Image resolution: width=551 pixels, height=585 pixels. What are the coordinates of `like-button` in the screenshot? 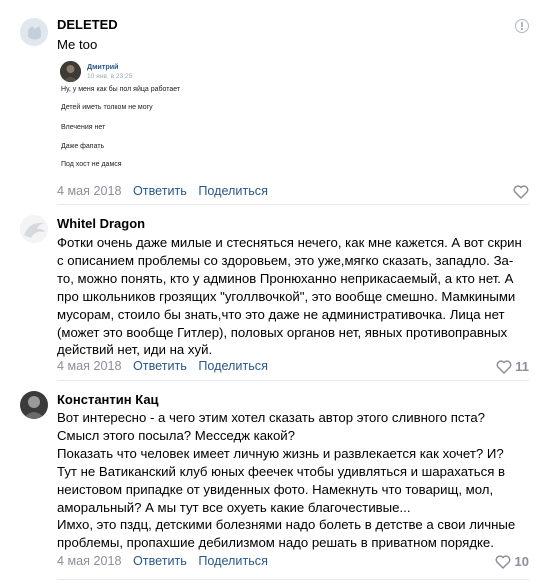 It's located at (521, 191).